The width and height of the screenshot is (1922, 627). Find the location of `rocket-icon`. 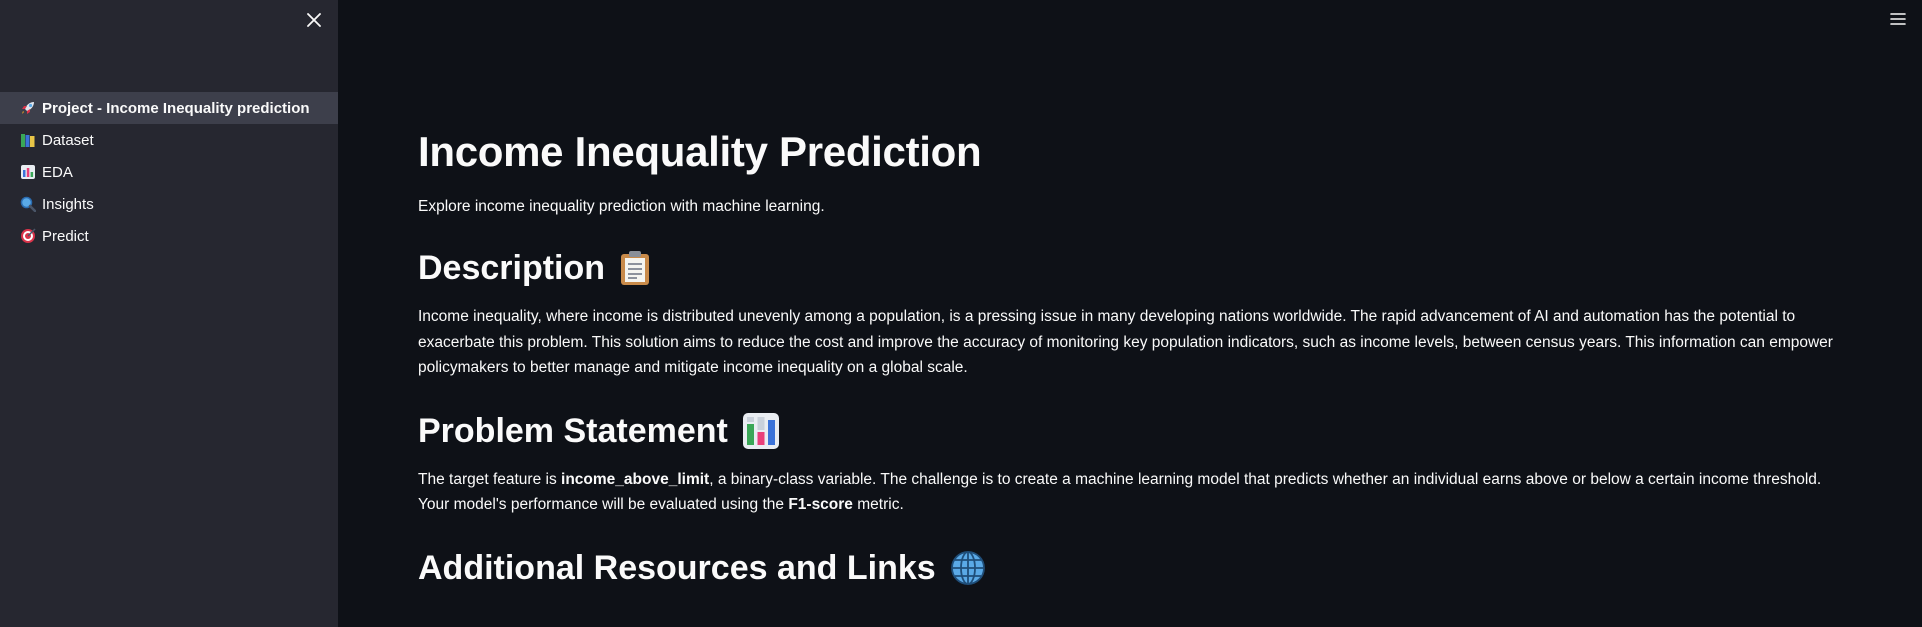

rocket-icon is located at coordinates (31, 108).